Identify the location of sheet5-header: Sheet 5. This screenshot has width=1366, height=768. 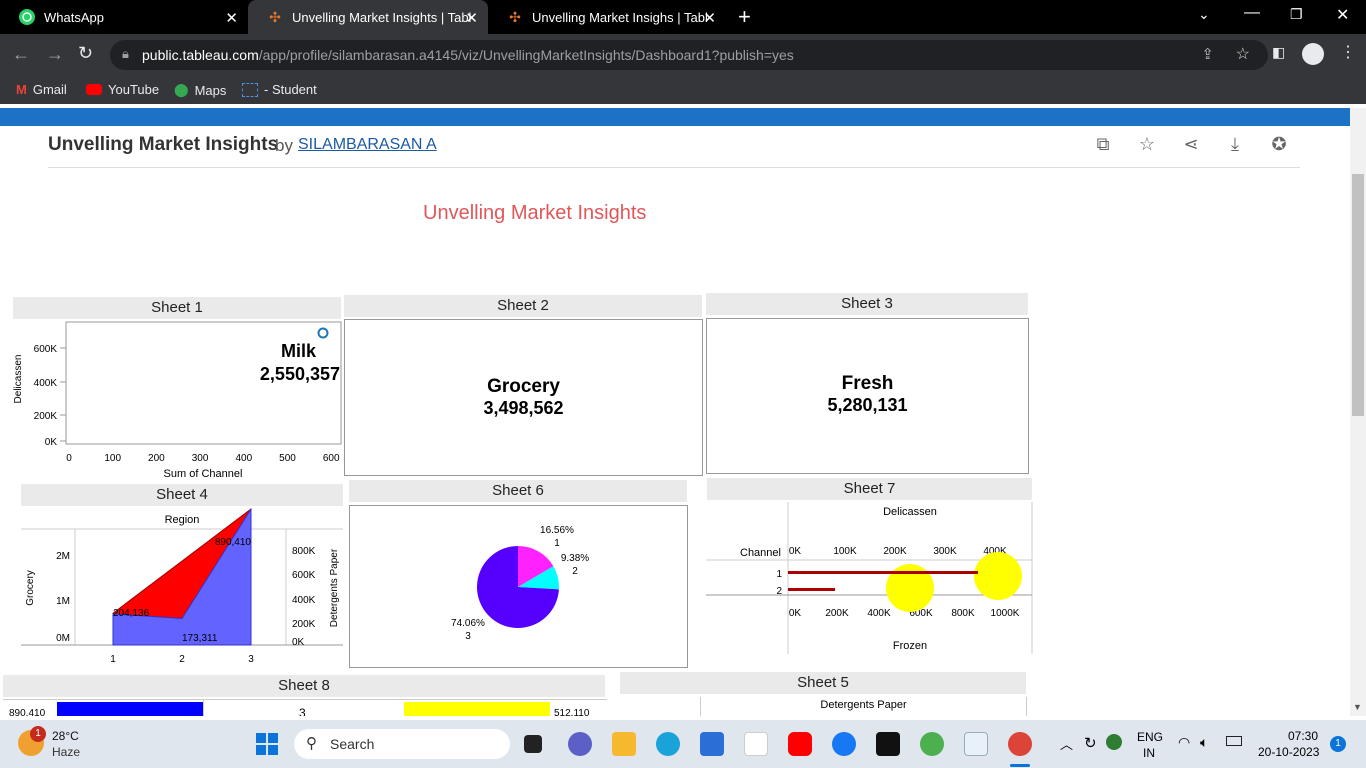
(823, 683).